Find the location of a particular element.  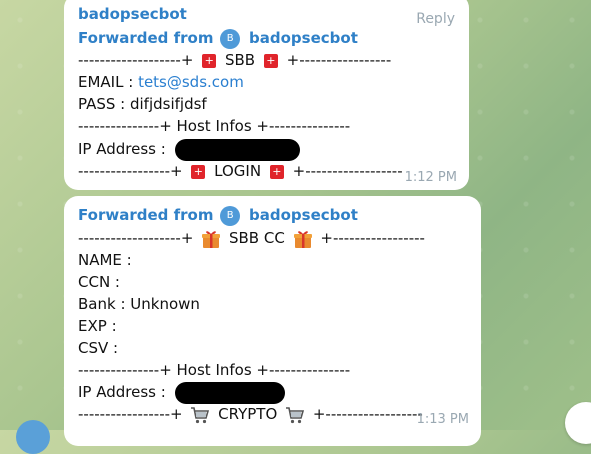

reply-button: Reply is located at coordinates (435, 19).